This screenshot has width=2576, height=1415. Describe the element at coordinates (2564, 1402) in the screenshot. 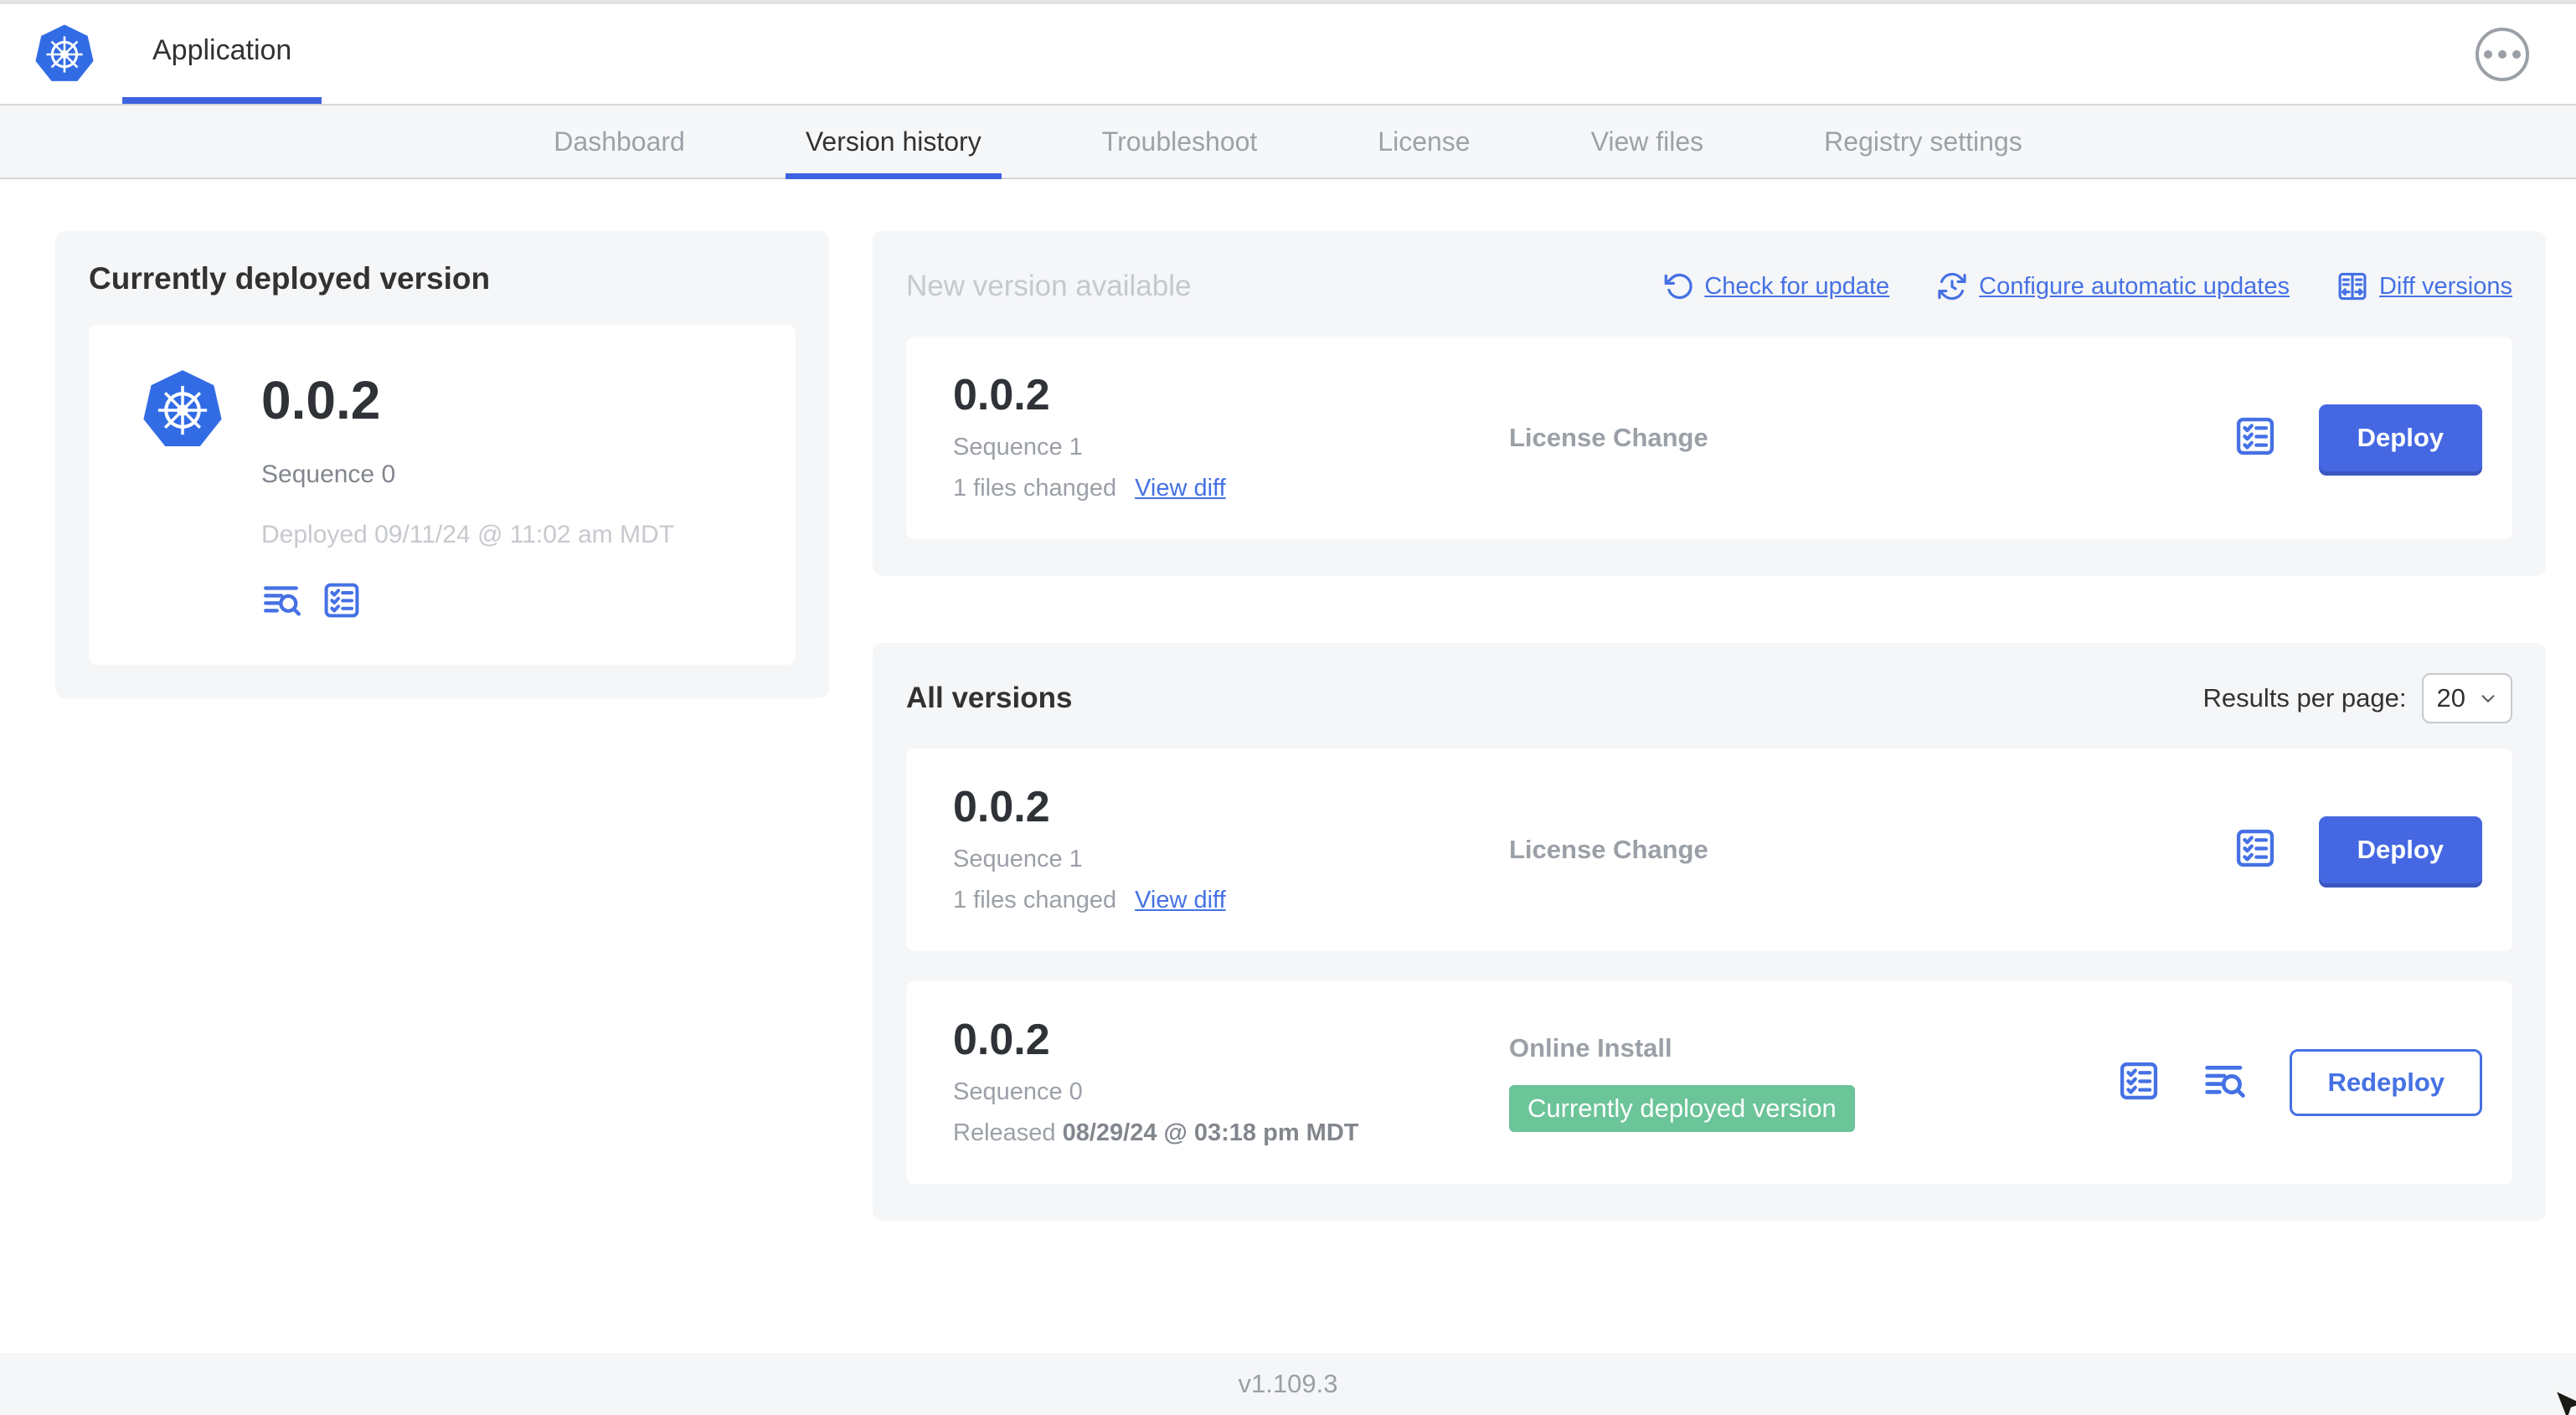

I see `mouse-cursor` at that location.